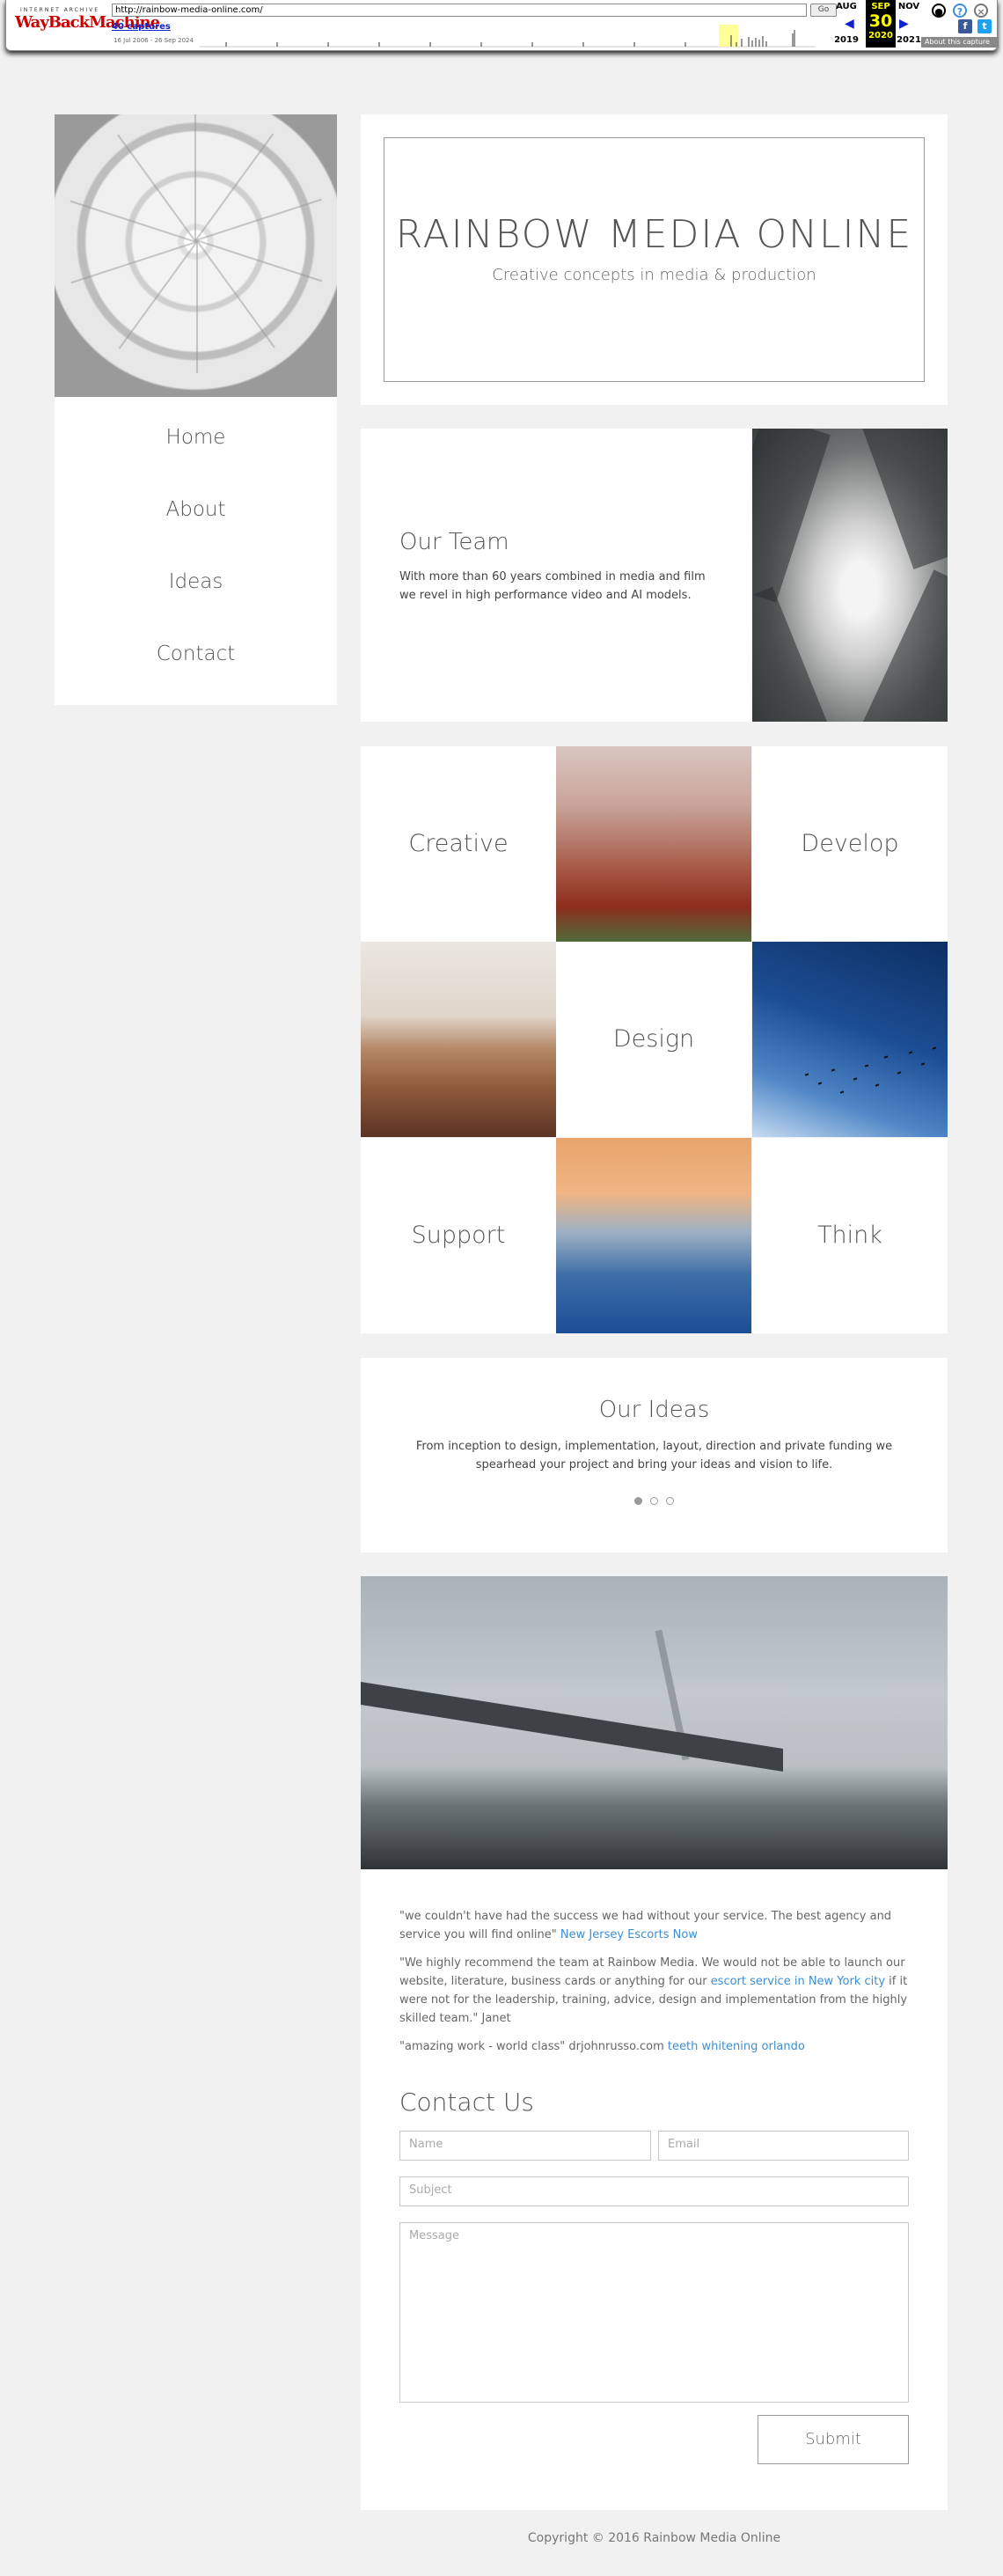 This screenshot has width=1003, height=2576. Describe the element at coordinates (458, 1039) in the screenshot. I see `desert-image` at that location.